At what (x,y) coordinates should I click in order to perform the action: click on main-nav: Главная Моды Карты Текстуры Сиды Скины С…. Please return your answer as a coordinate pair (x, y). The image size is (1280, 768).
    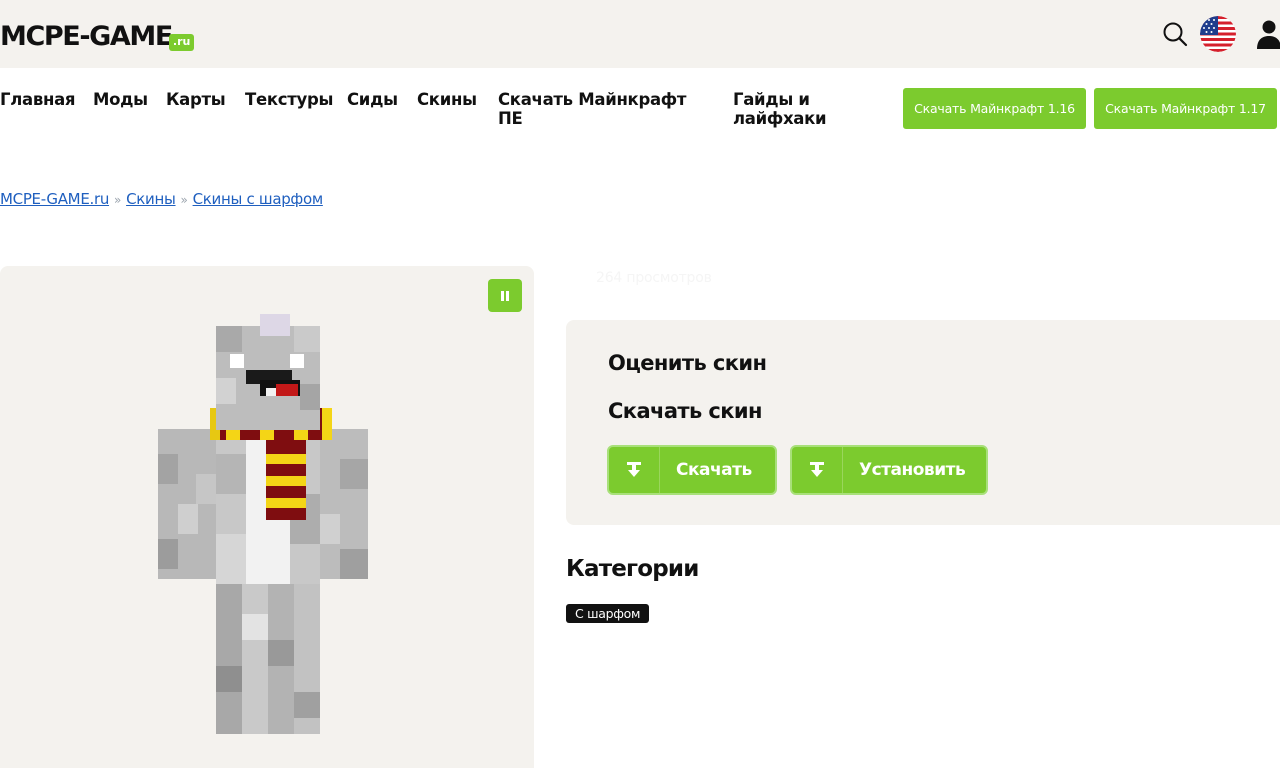
    Looking at the image, I should click on (640, 108).